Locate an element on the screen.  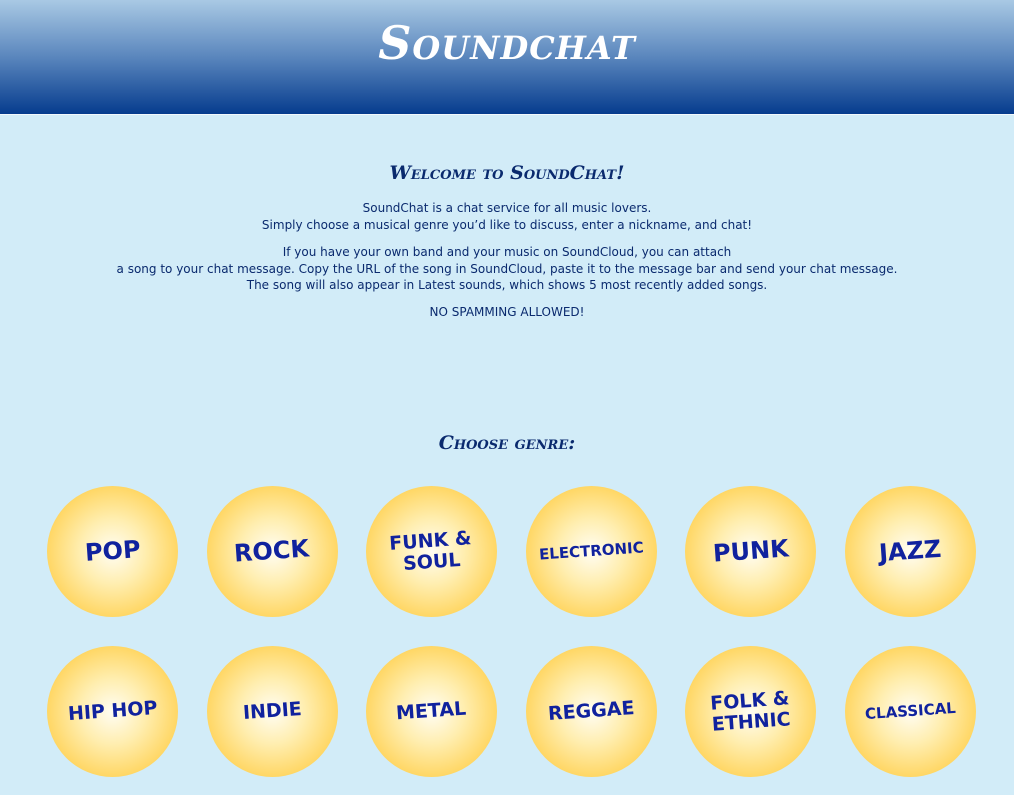
genre-button-indie: INDIE is located at coordinates (272, 711).